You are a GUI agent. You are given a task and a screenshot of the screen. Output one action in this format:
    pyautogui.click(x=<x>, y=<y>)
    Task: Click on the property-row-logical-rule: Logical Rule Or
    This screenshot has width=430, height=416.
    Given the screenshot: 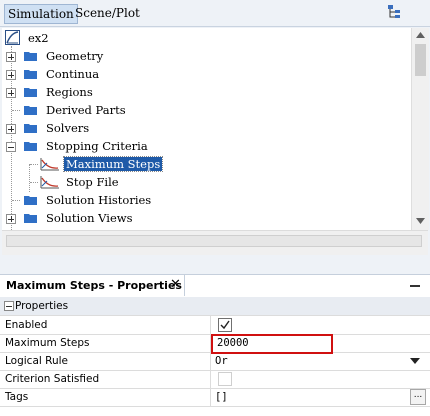 What is the action you would take?
    pyautogui.click(x=215, y=361)
    